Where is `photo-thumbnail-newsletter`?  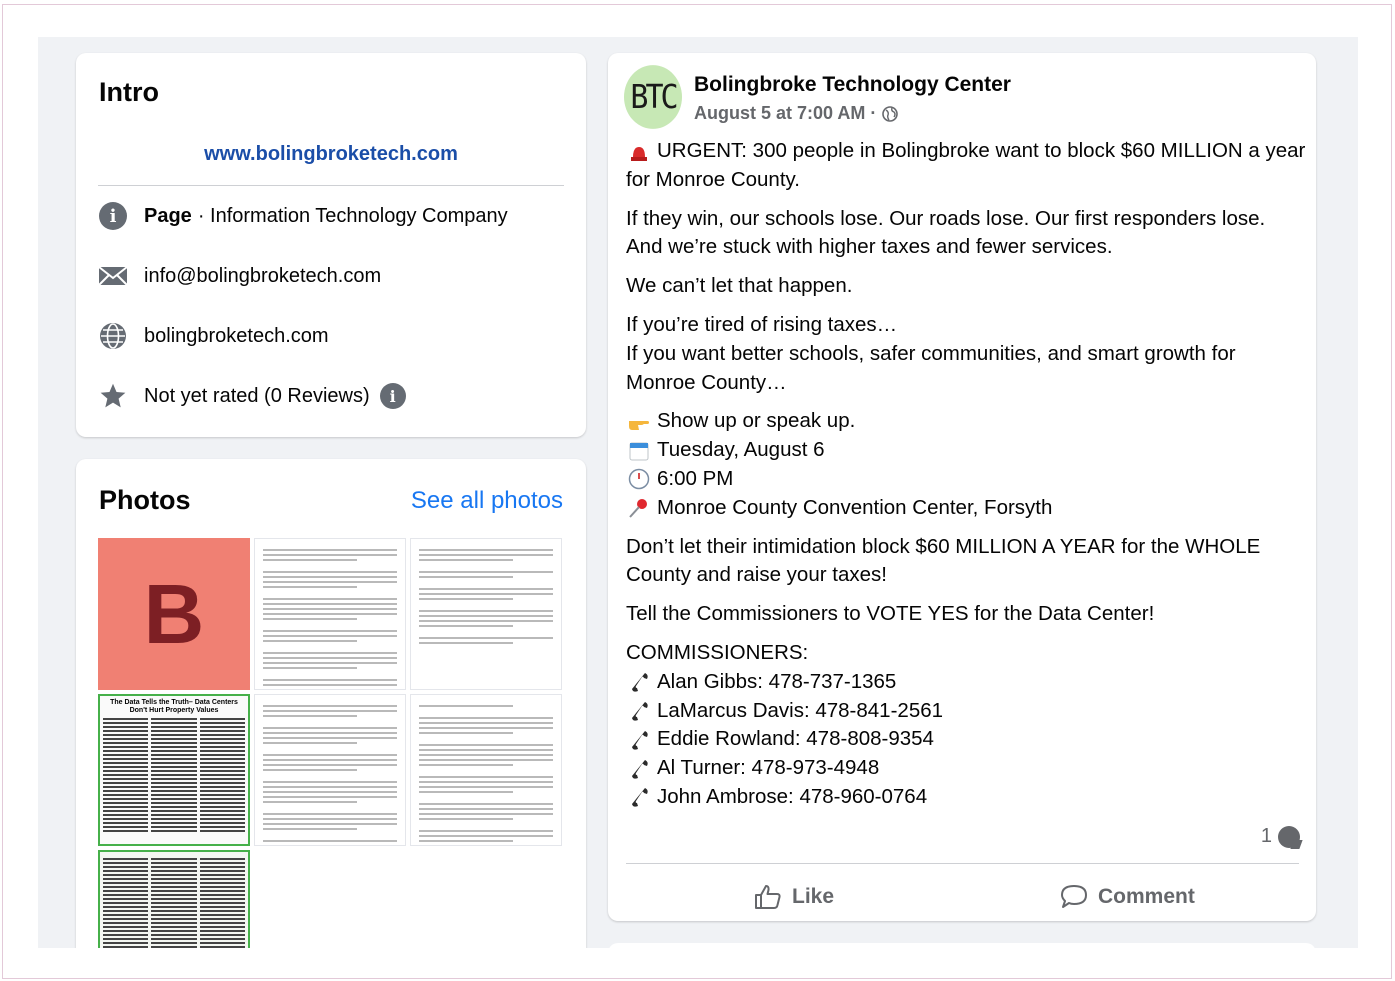 photo-thumbnail-newsletter is located at coordinates (174, 899).